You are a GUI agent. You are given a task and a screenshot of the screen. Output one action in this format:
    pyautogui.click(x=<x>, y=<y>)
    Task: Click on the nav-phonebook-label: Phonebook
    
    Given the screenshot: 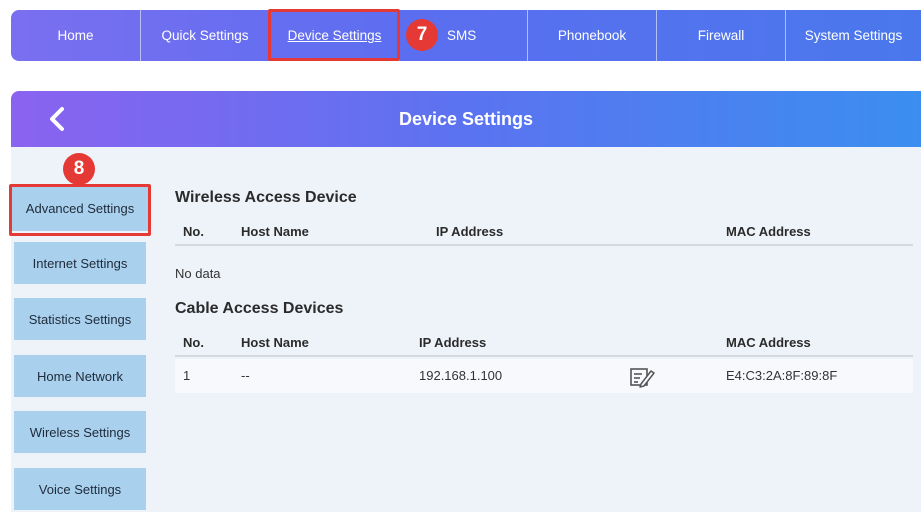 What is the action you would take?
    pyautogui.click(x=592, y=35)
    